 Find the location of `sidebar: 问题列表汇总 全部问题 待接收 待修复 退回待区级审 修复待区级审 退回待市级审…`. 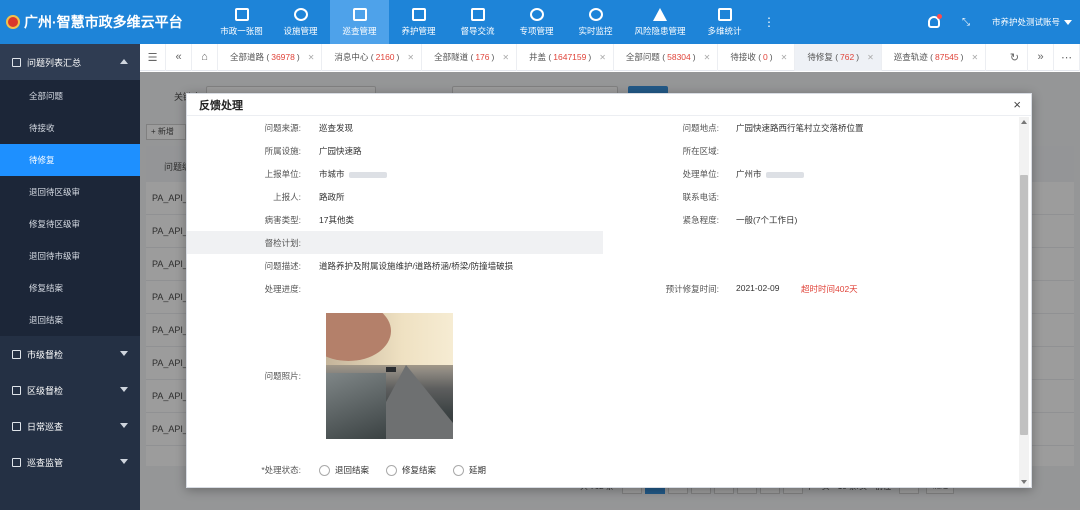

sidebar: 问题列表汇总 全部问题 待接收 待修复 退回待区级审 修复待区级审 退回待市级审… is located at coordinates (70, 277).